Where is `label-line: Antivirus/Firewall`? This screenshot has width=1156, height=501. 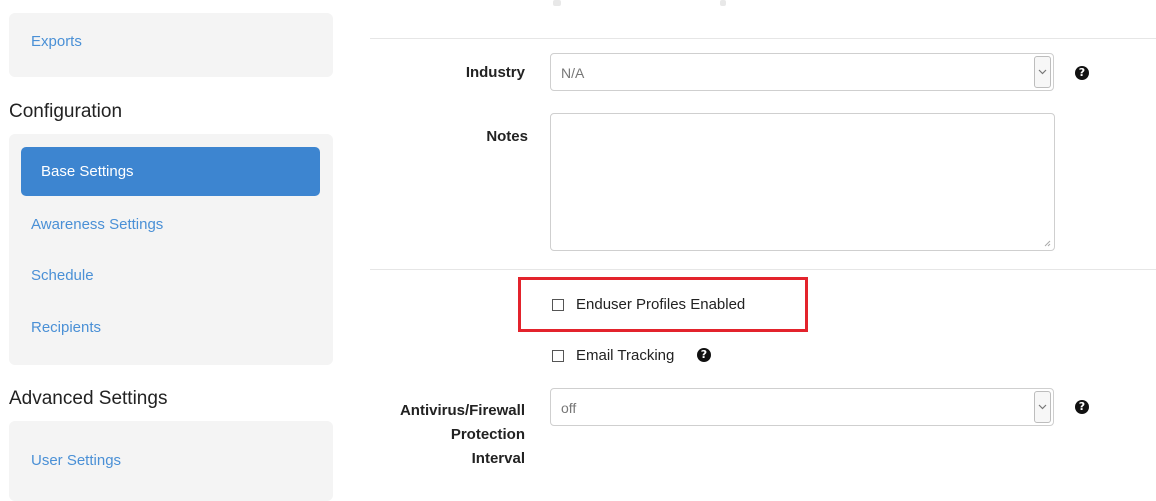 label-line: Antivirus/Firewall is located at coordinates (462, 410).